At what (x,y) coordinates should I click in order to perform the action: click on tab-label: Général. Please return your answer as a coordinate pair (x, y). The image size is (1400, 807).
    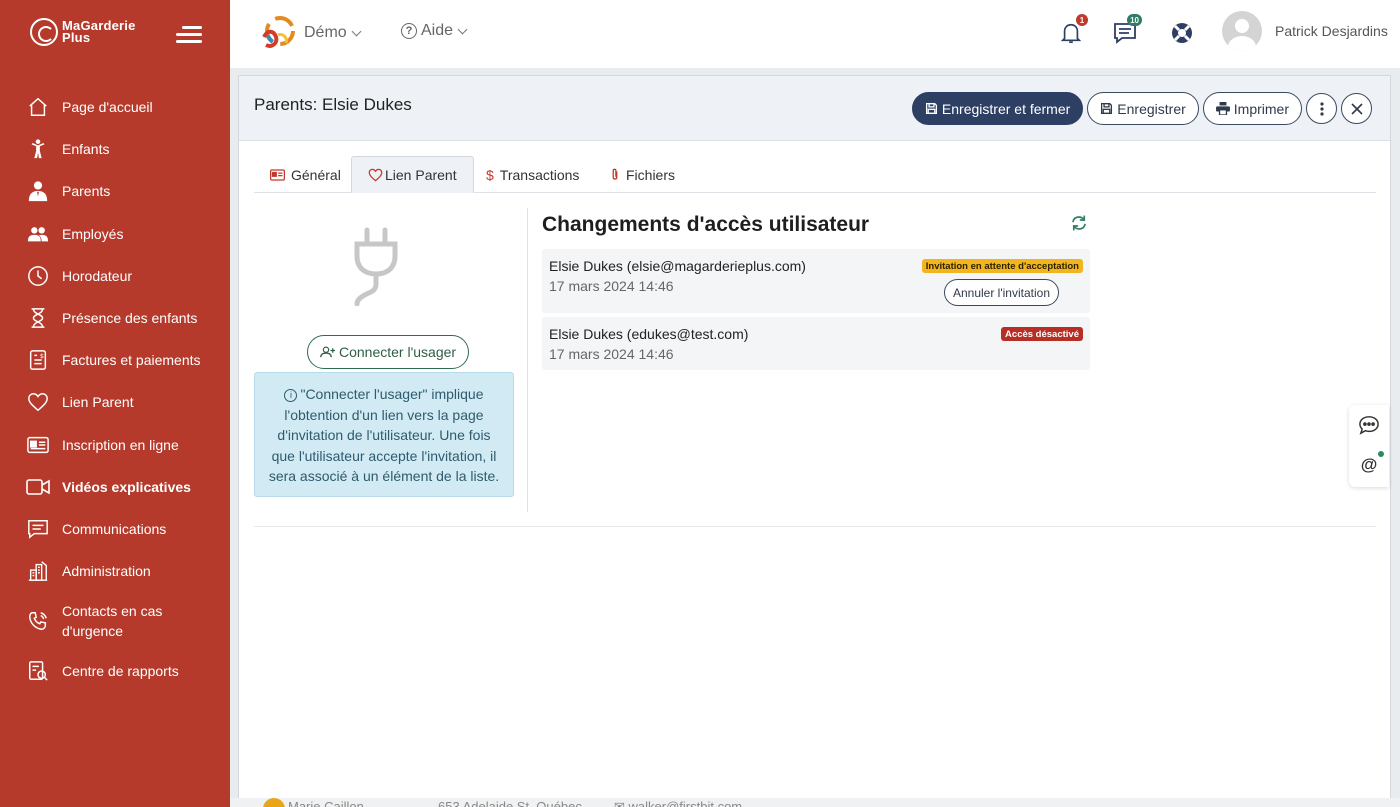
    Looking at the image, I should click on (316, 174).